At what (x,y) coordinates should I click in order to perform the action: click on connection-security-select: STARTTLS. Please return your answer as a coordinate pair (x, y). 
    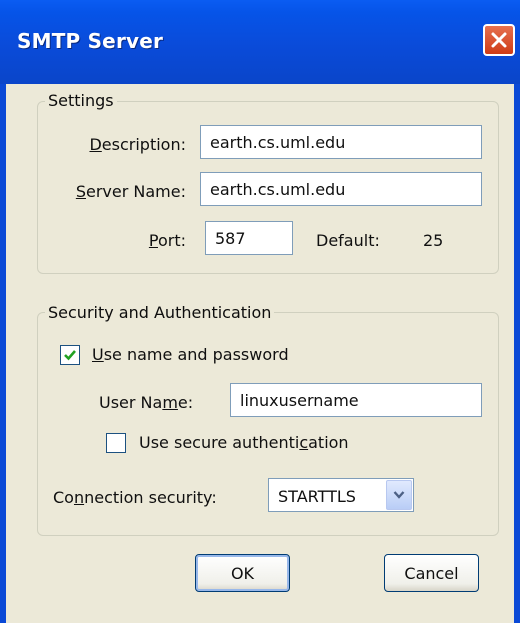
    Looking at the image, I should click on (341, 495).